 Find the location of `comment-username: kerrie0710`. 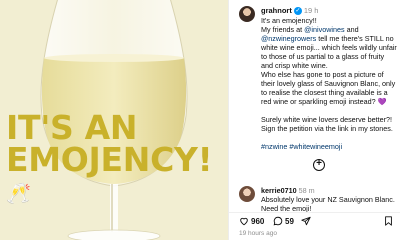

comment-username: kerrie0710 is located at coordinates (279, 190).